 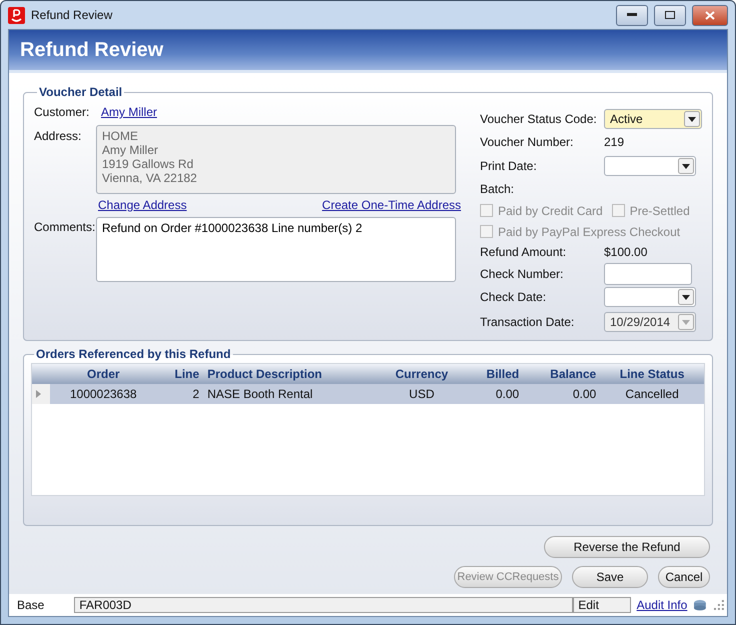 What do you see at coordinates (38, 394) in the screenshot?
I see `row-pointer-icon` at bounding box center [38, 394].